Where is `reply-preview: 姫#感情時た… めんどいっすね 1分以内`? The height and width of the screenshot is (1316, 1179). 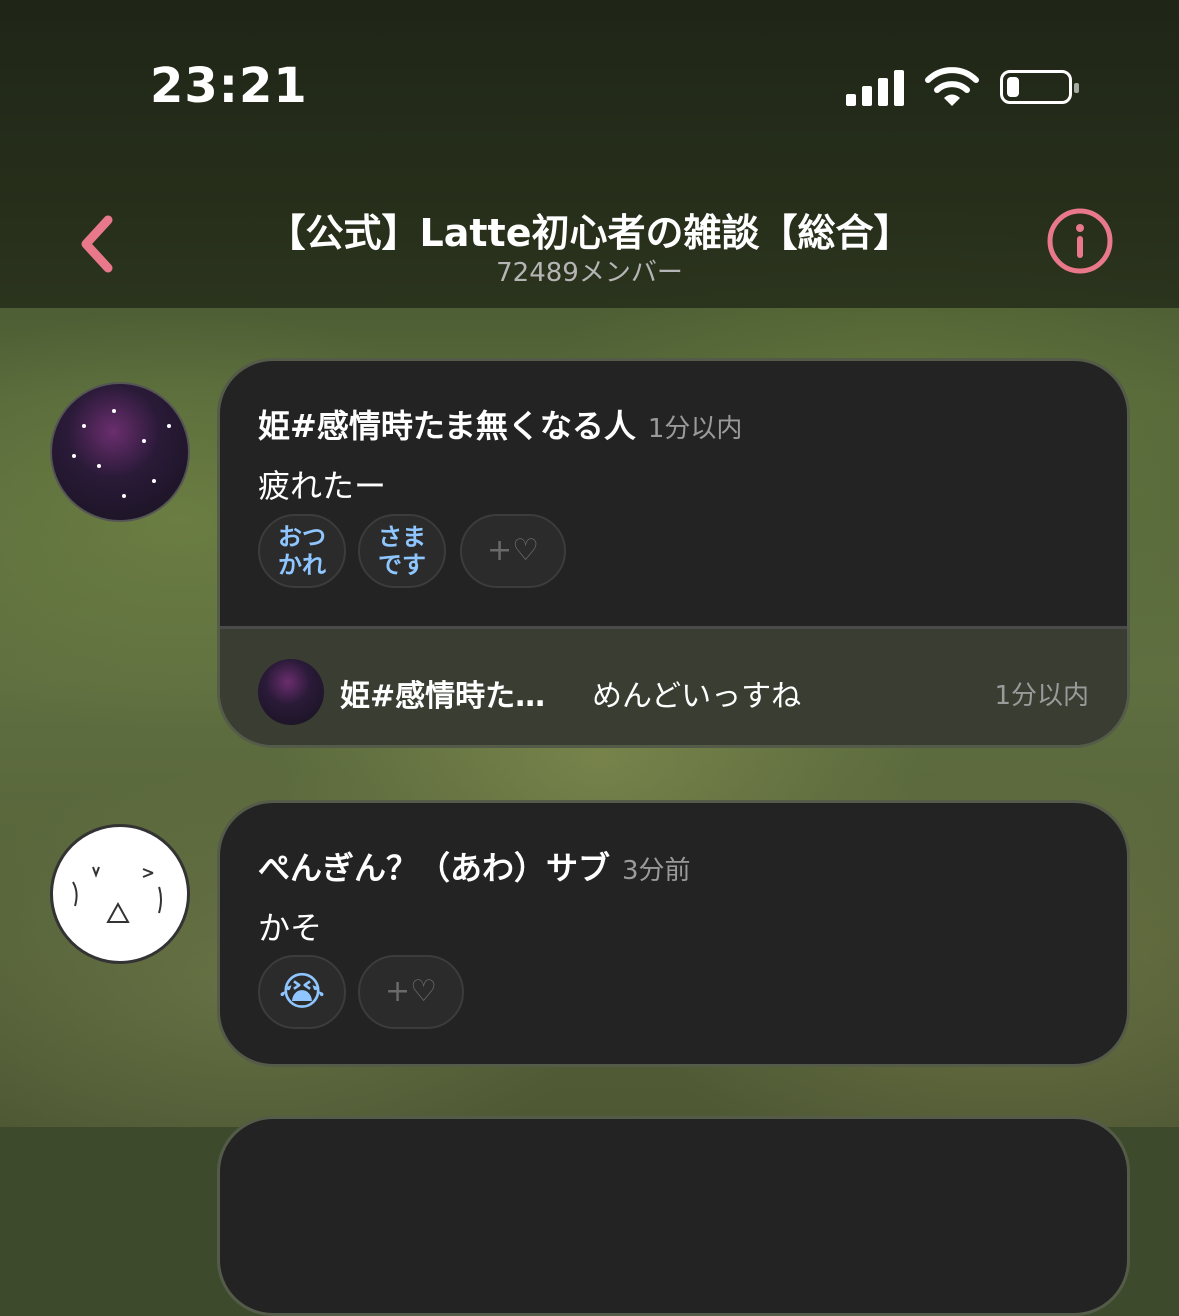 reply-preview: 姫#感情時た… めんどいっすね 1分以内 is located at coordinates (673, 685).